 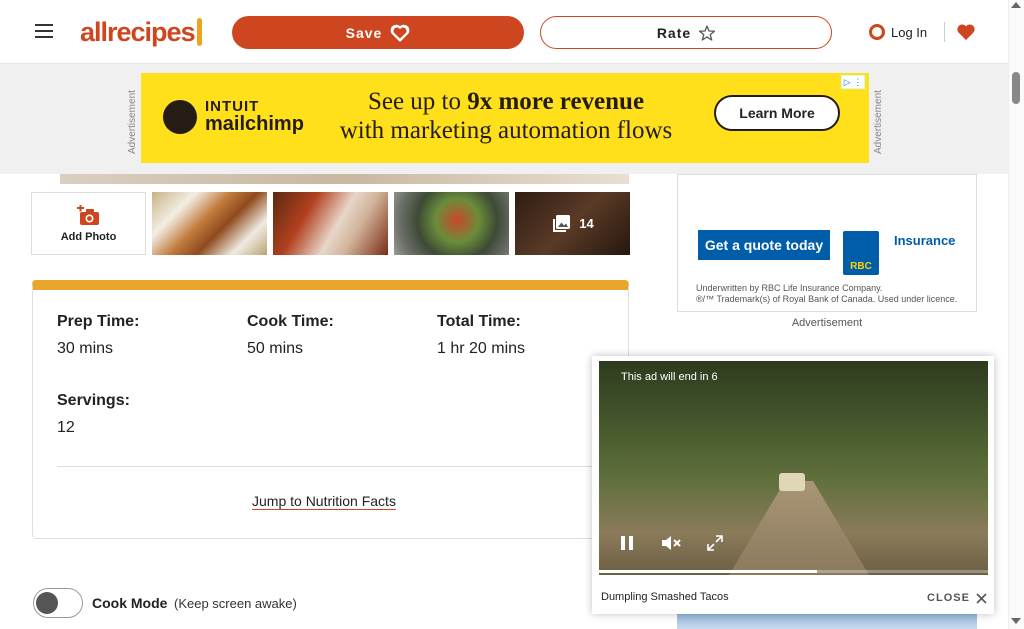 I want to click on cook-time-value: 50 mins, so click(x=275, y=348).